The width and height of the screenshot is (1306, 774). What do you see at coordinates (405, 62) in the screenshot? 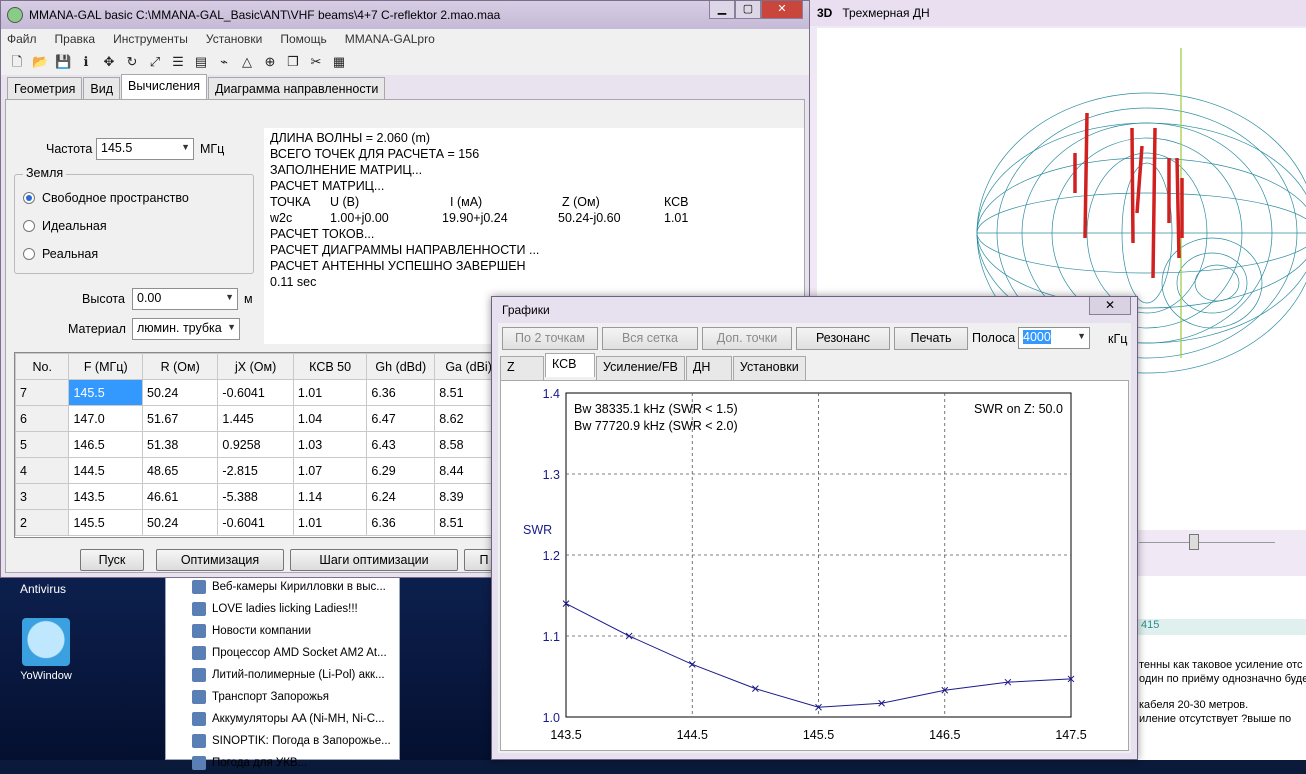
I see `toolbar: 🗋 📂 💾 ℹ ✥ ↻ ⤢ ☰ ▤ ⌁ △ ⊕ ❐ ✂ ▦` at bounding box center [405, 62].